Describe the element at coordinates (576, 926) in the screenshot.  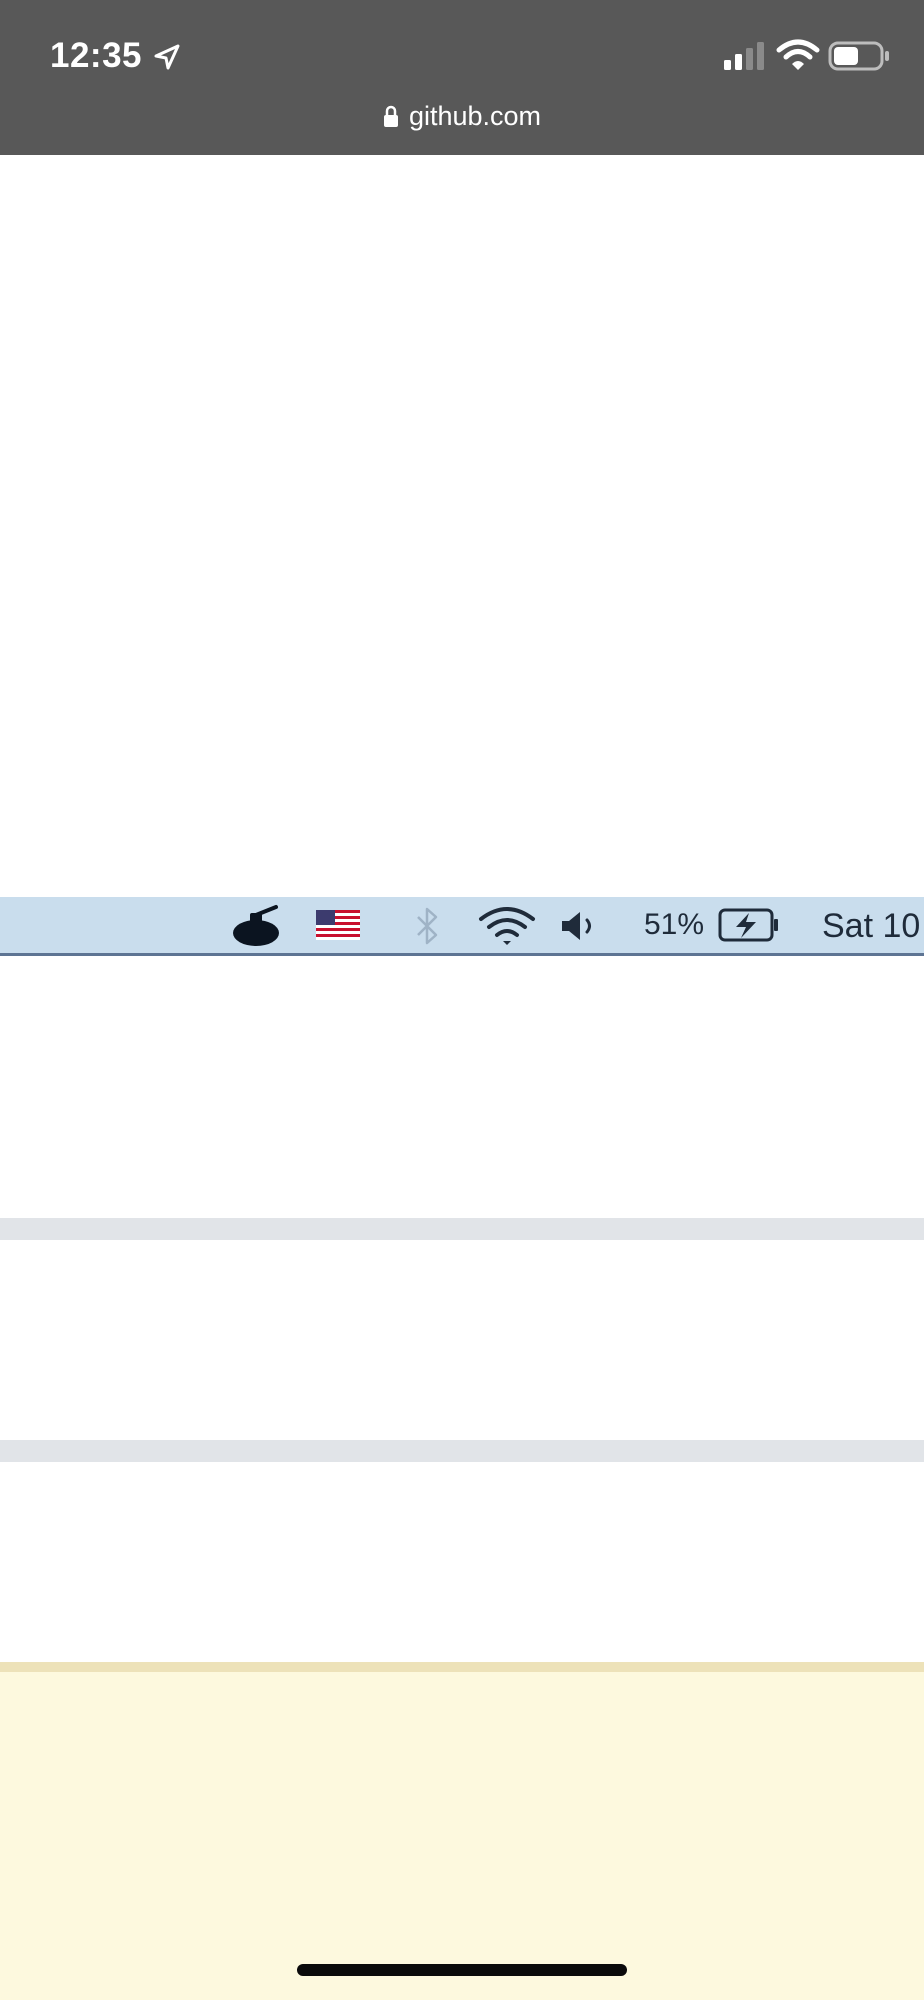
I see `volume-icon` at that location.